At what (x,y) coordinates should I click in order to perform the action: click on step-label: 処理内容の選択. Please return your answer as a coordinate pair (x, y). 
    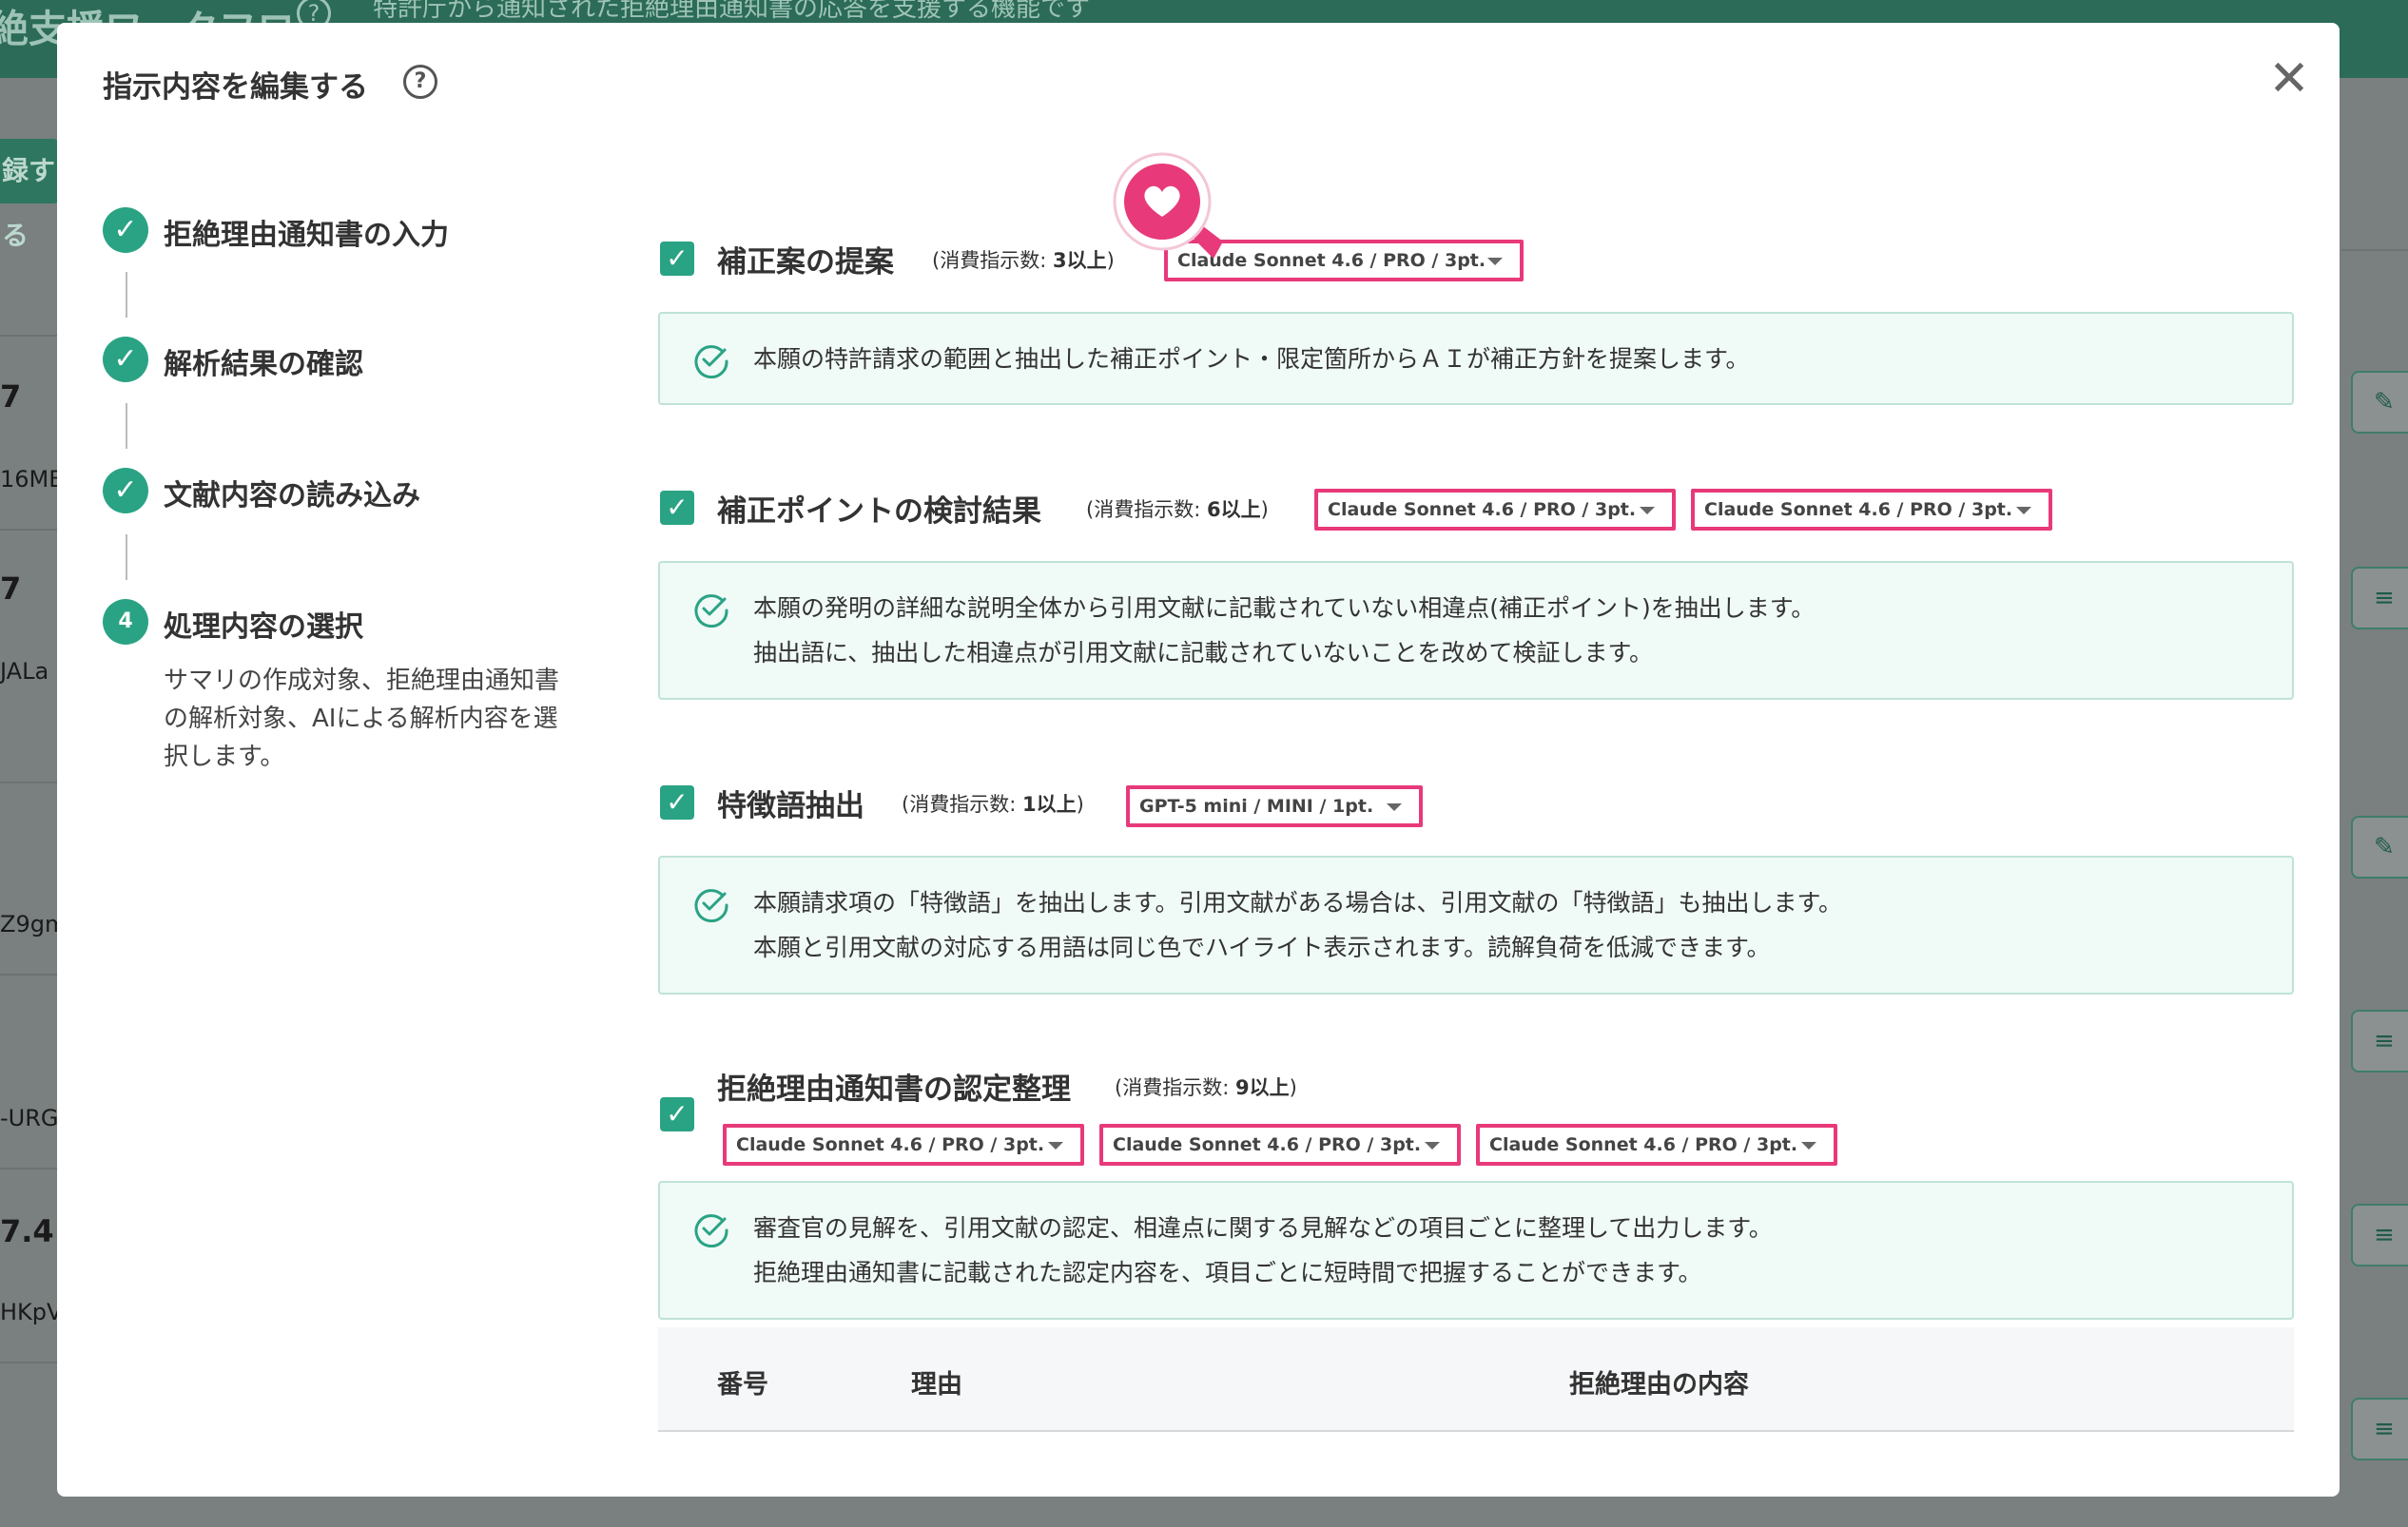
    Looking at the image, I should click on (264, 627).